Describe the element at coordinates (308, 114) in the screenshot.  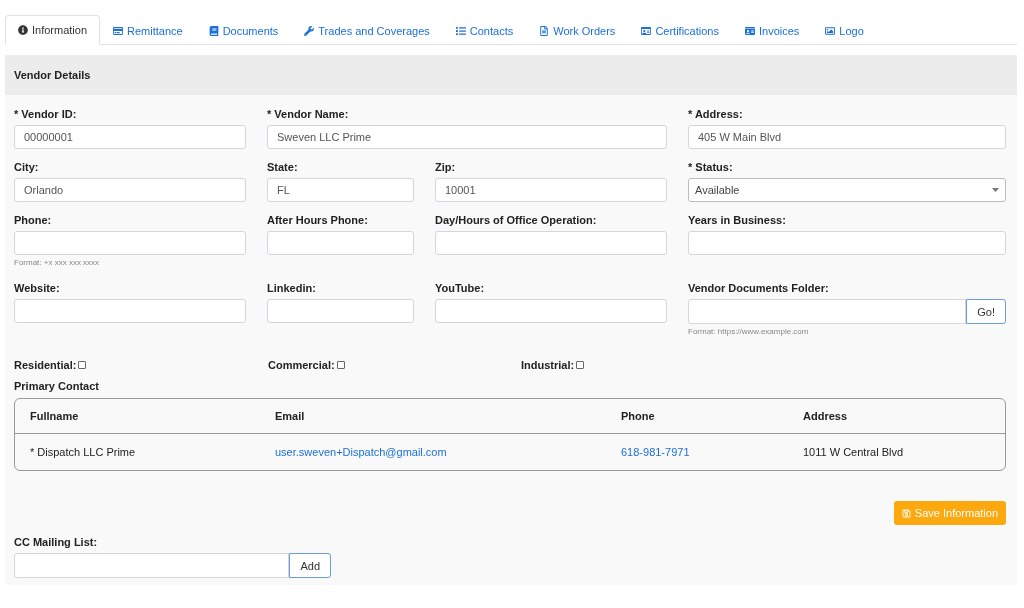
I see `field-label: * Vendor Name:` at that location.